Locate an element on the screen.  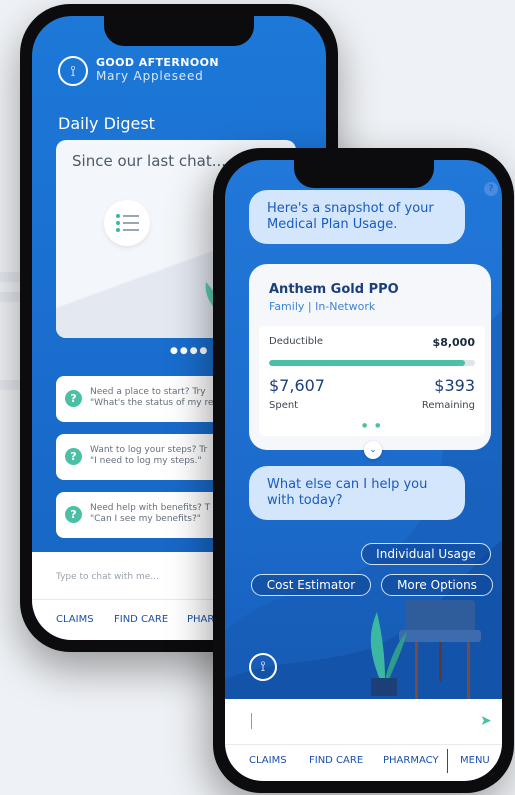
individual-usage-chip: Individual Usage is located at coordinates (426, 554).